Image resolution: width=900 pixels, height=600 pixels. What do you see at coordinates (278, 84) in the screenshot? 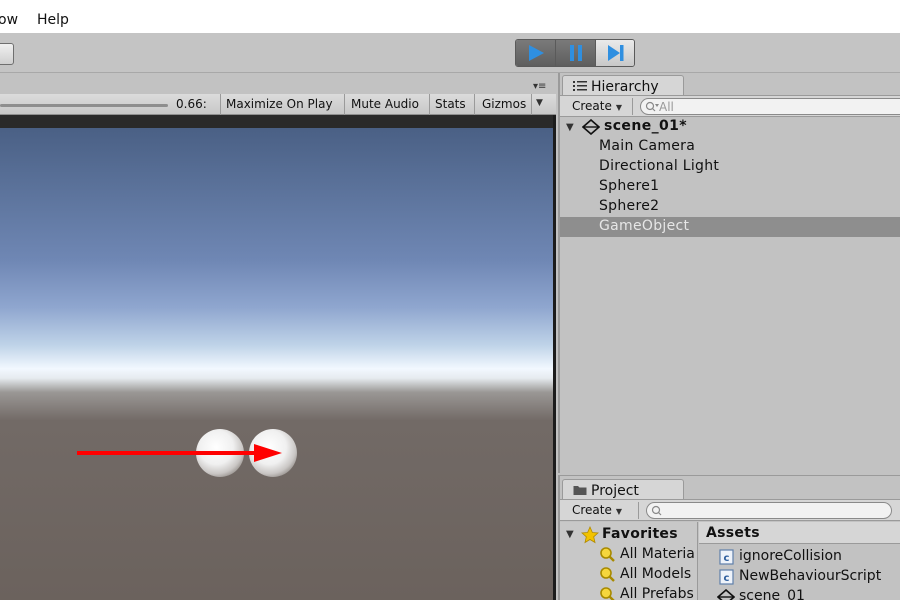
I see `game-tab-strip: ▾≡` at bounding box center [278, 84].